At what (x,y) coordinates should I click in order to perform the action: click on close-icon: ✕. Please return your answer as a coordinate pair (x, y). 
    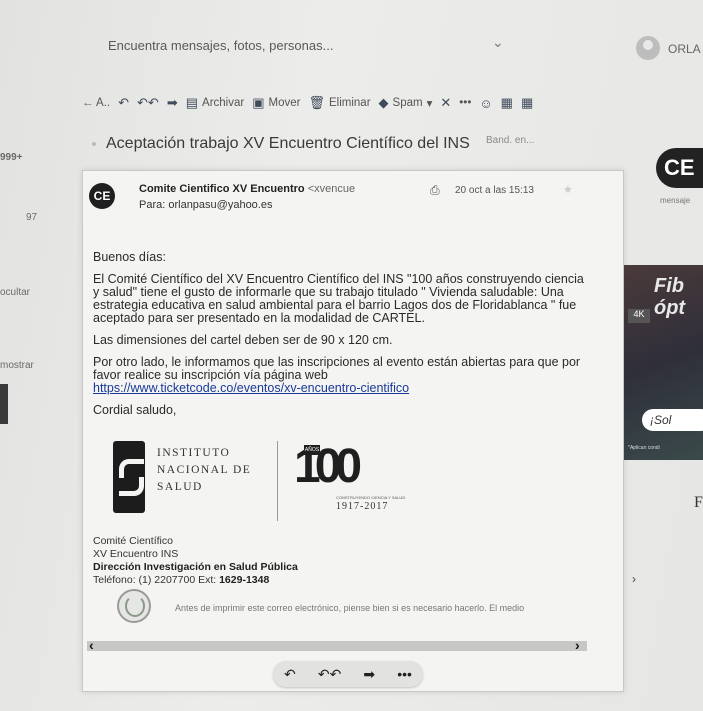
    Looking at the image, I should click on (445, 103).